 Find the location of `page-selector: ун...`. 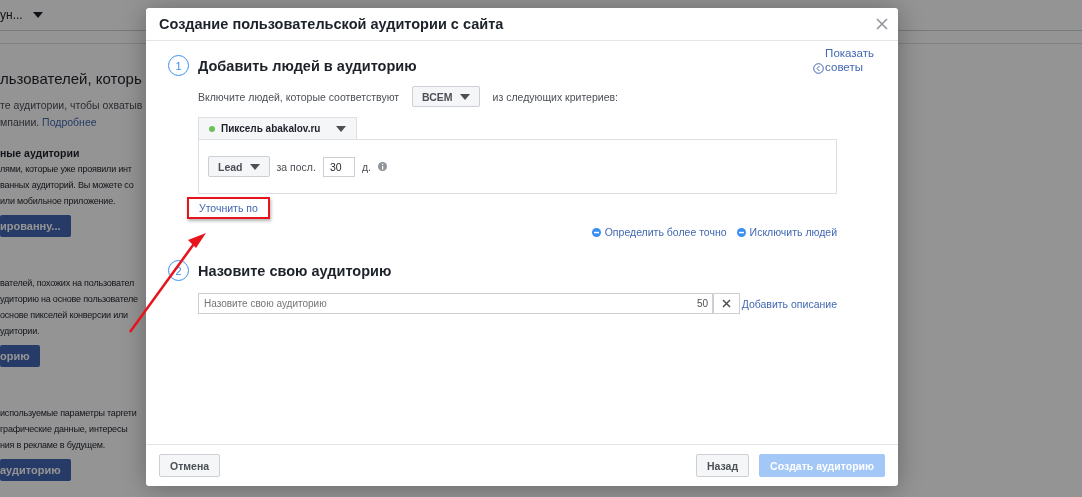

page-selector: ун... is located at coordinates (11, 15).